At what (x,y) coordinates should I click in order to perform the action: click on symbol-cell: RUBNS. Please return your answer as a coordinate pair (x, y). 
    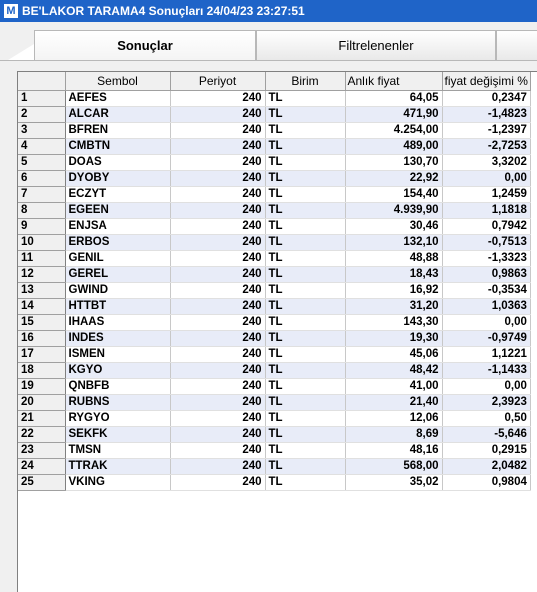
    Looking at the image, I should click on (118, 402).